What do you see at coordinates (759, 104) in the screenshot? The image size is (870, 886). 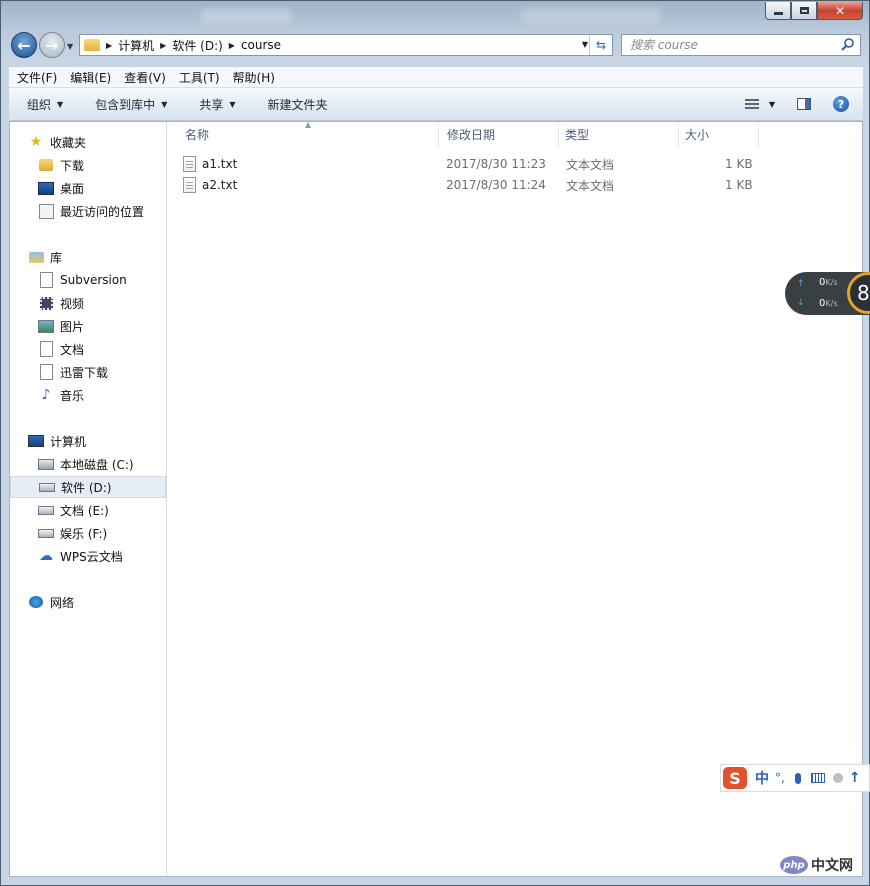 I see `view-options-button: ▼` at bounding box center [759, 104].